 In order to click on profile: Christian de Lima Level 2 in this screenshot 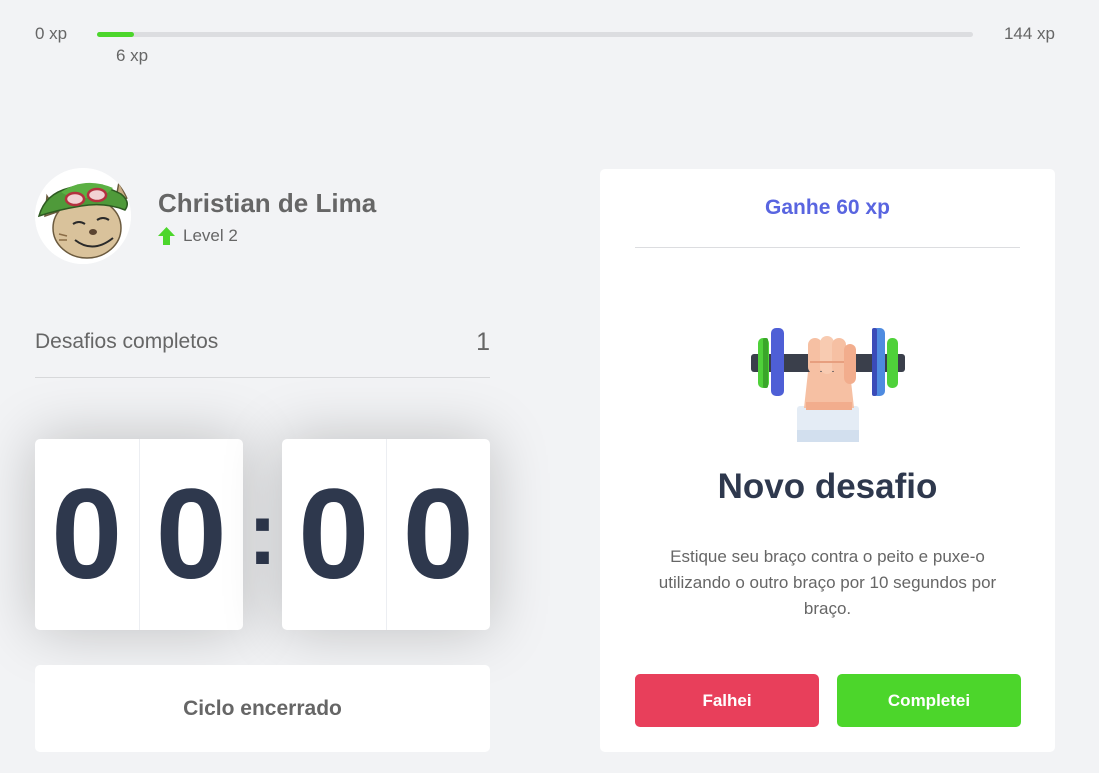, I will do `click(265, 218)`.